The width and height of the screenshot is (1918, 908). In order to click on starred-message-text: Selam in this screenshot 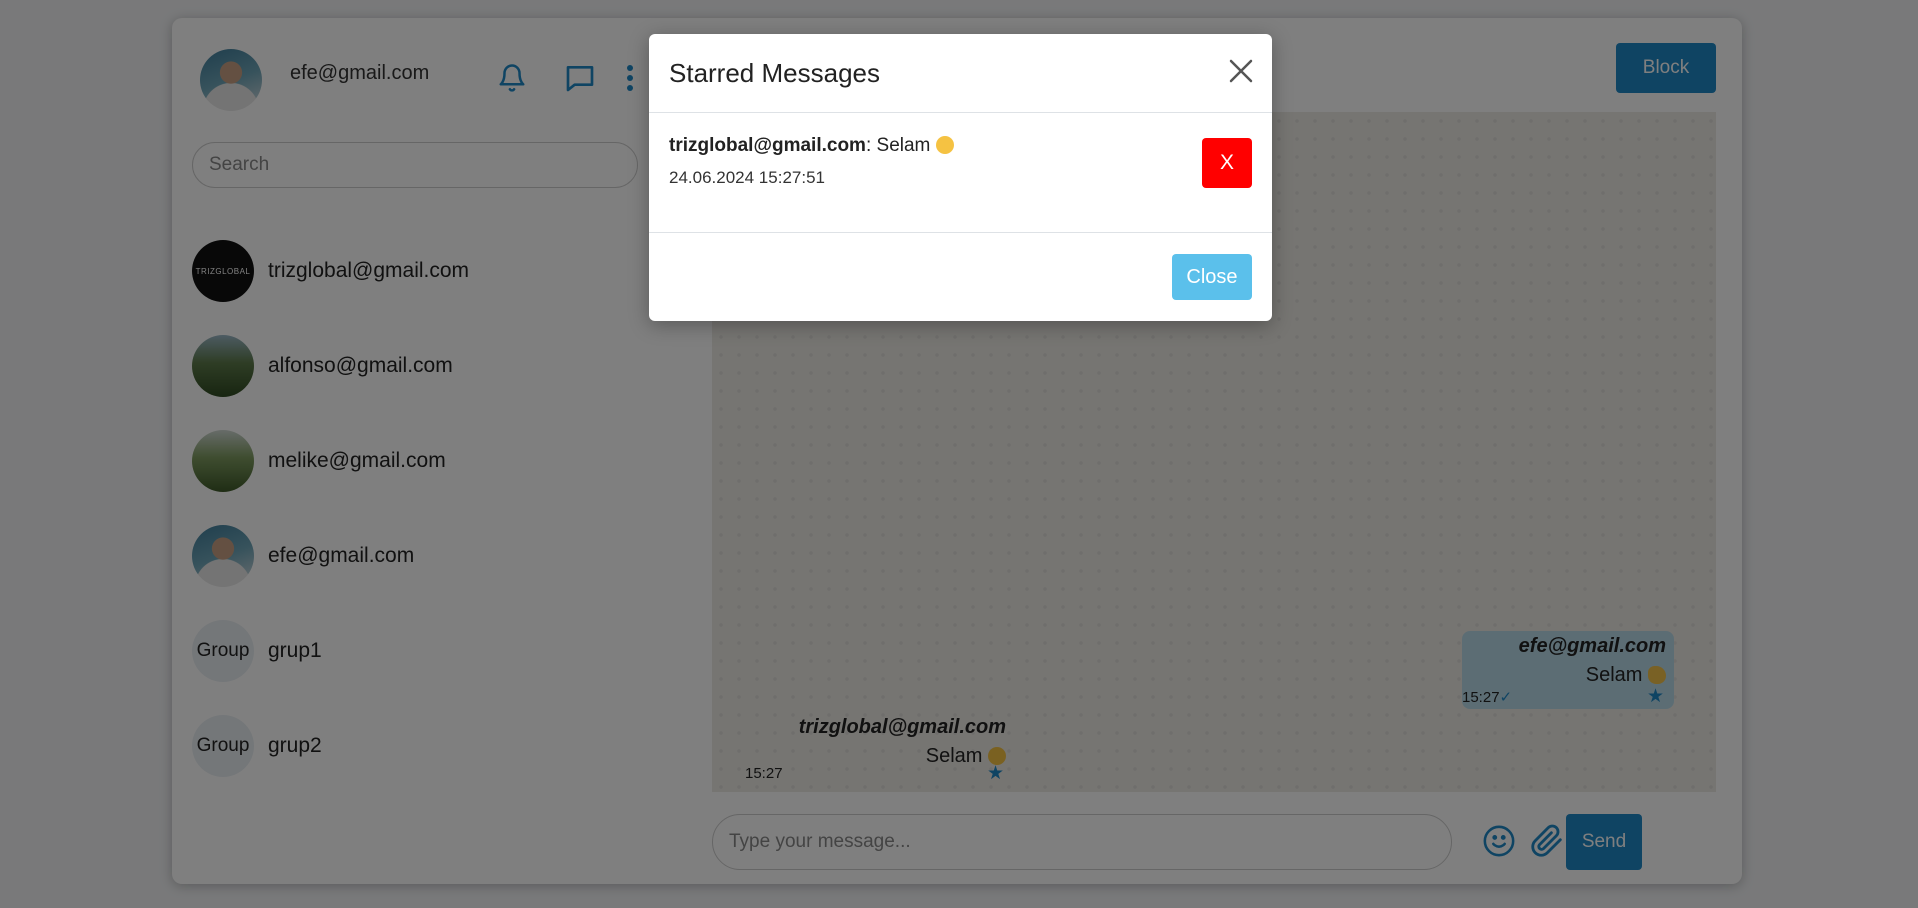, I will do `click(903, 145)`.